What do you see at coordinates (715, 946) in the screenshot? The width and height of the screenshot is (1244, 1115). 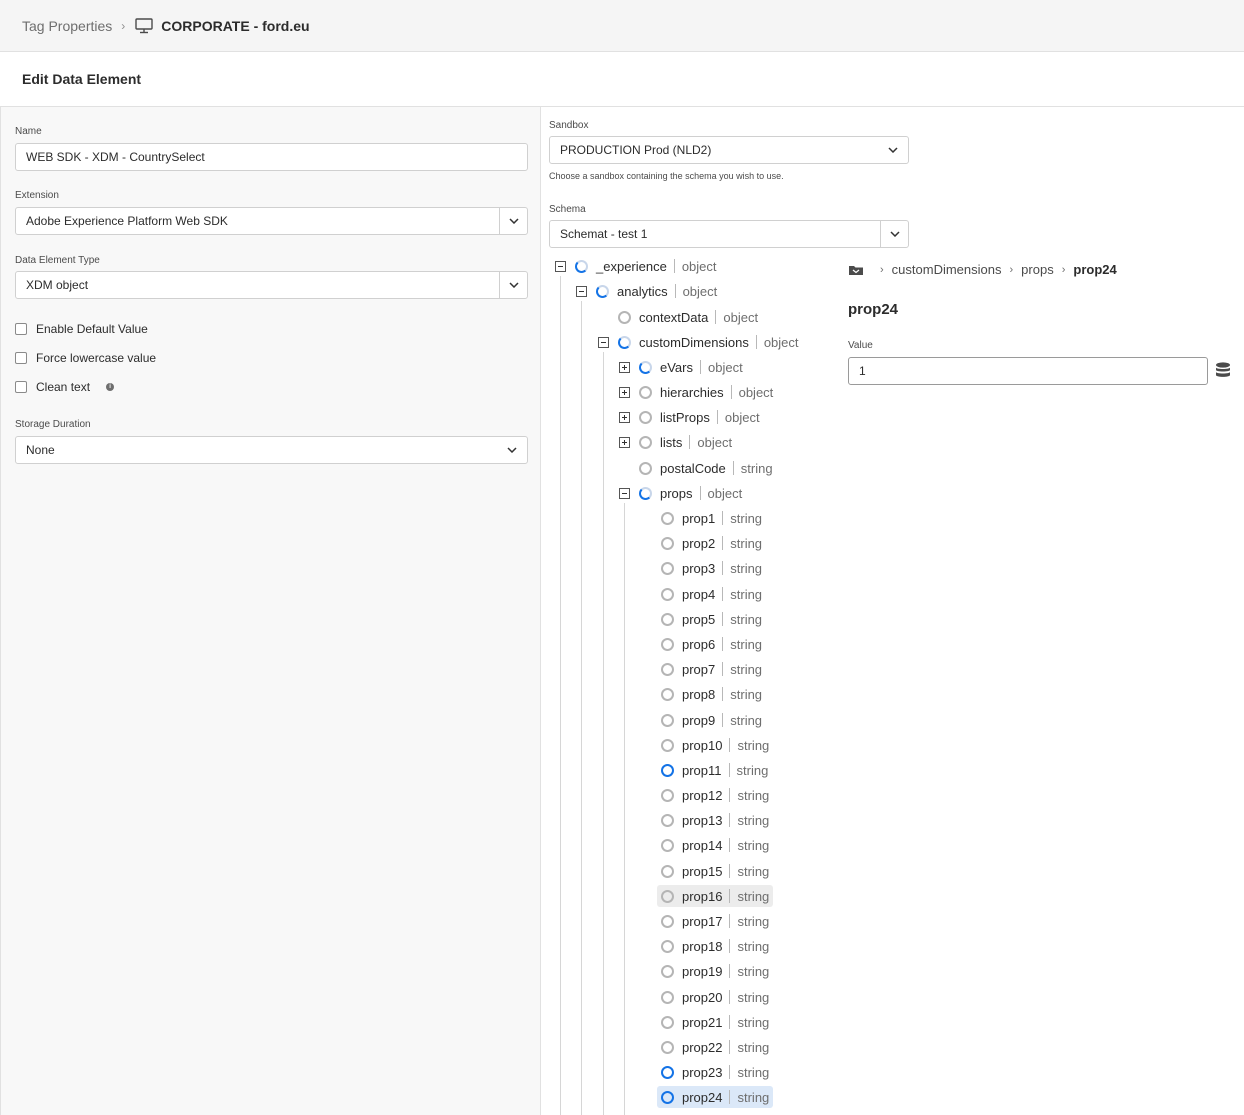 I see `tree-node-prop18: prop18 string` at bounding box center [715, 946].